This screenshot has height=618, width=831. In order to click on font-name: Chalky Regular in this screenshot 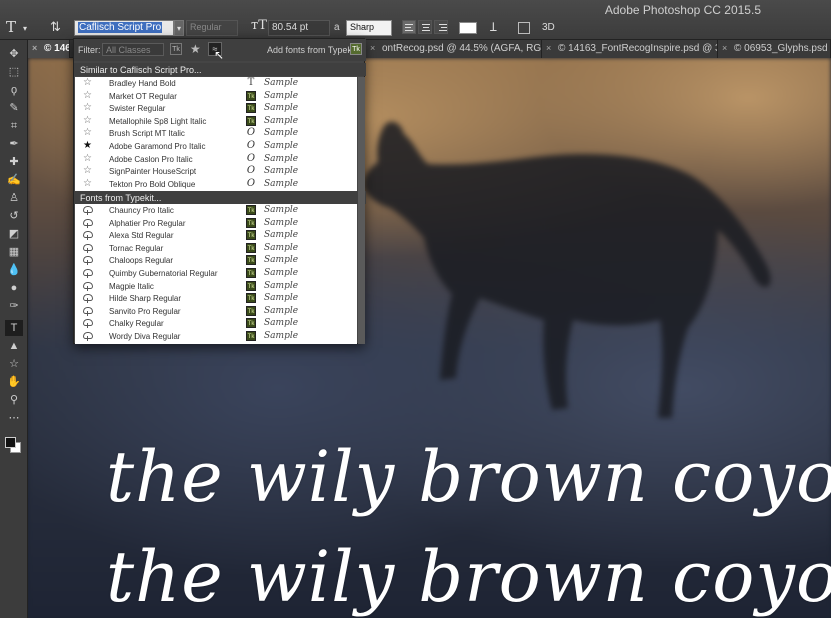, I will do `click(136, 324)`.